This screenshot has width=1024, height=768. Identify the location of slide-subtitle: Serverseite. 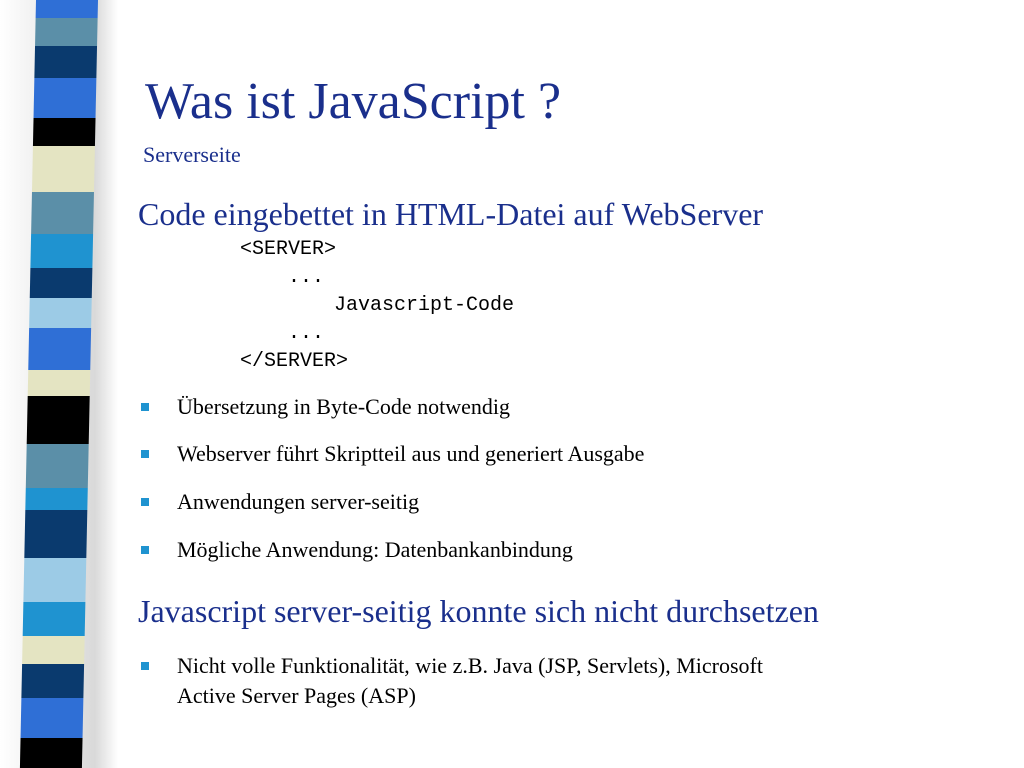
(192, 154).